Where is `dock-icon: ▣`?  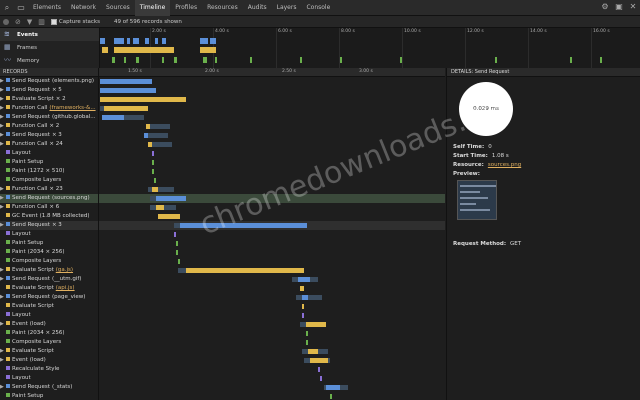 dock-icon: ▣ is located at coordinates (619, 7).